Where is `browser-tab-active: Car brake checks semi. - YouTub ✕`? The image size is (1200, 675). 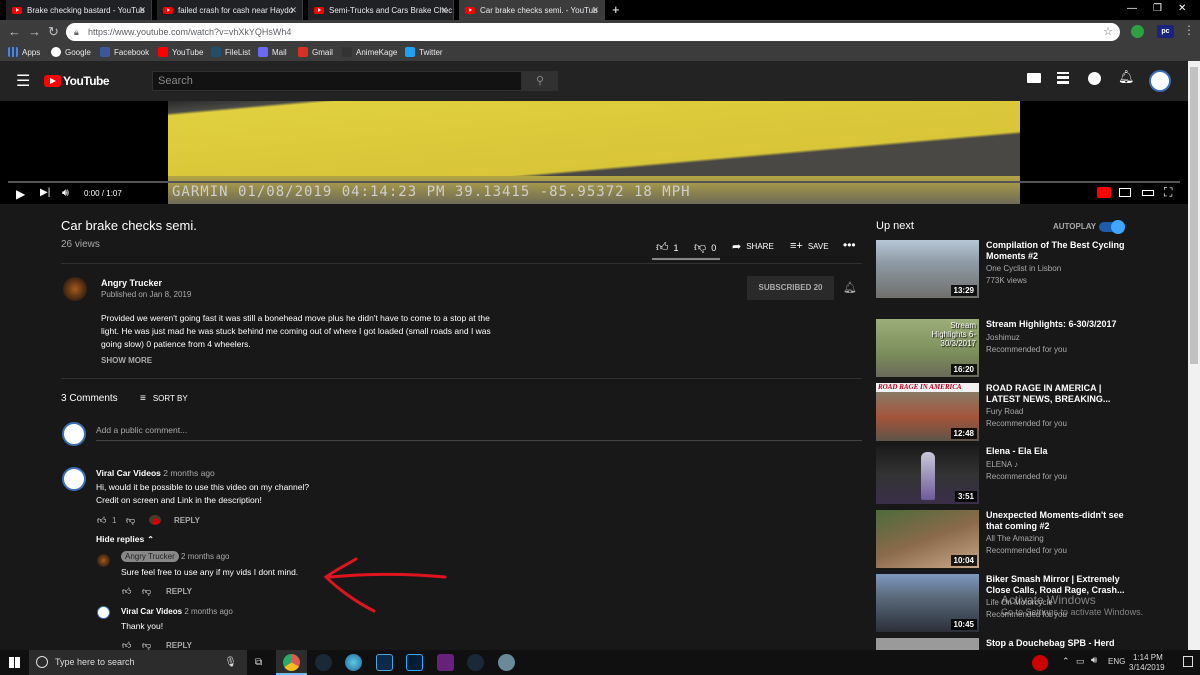
browser-tab-active: Car brake checks semi. - YouTub ✕ is located at coordinates (532, 10).